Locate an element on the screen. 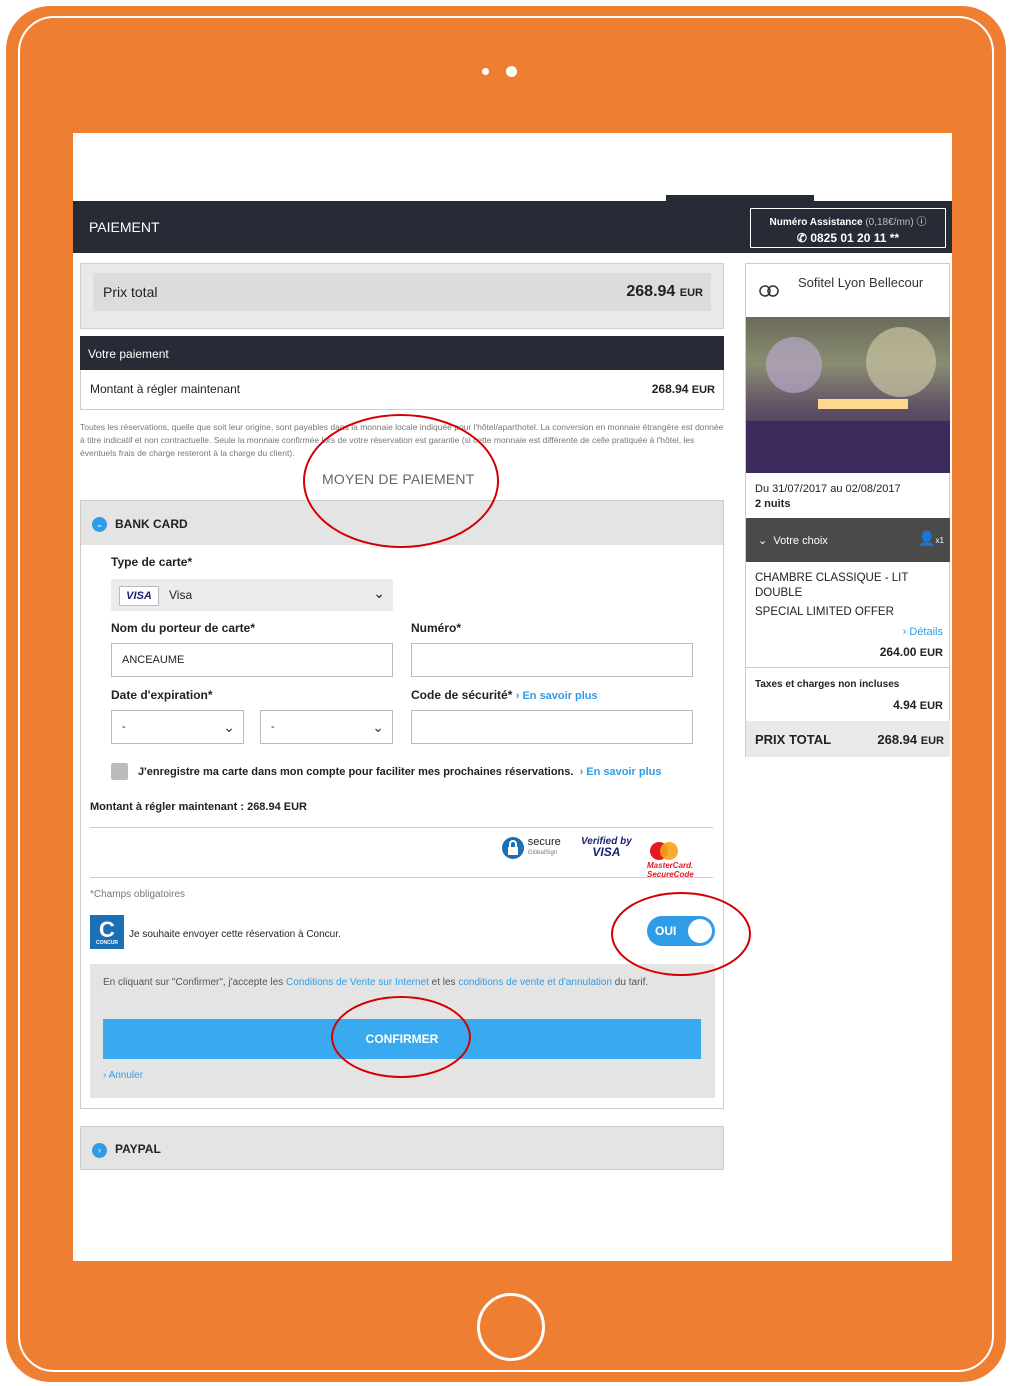  verified-visa-text: VISA is located at coordinates (606, 852).